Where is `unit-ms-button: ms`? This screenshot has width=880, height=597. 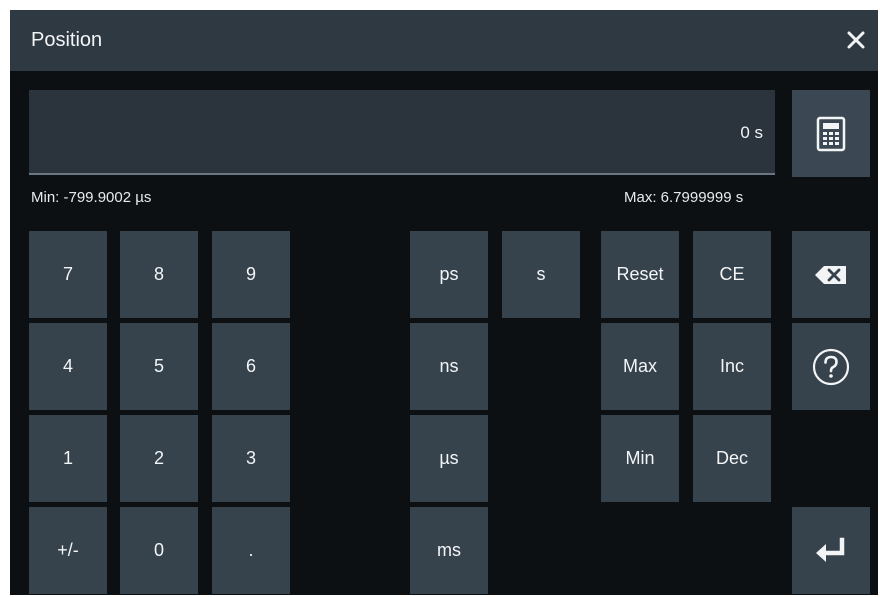 unit-ms-button: ms is located at coordinates (449, 550).